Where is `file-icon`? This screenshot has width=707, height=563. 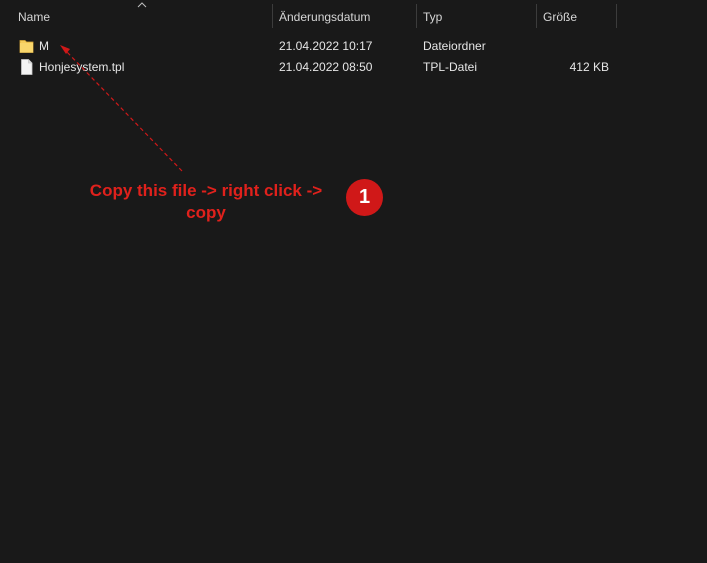 file-icon is located at coordinates (27, 67).